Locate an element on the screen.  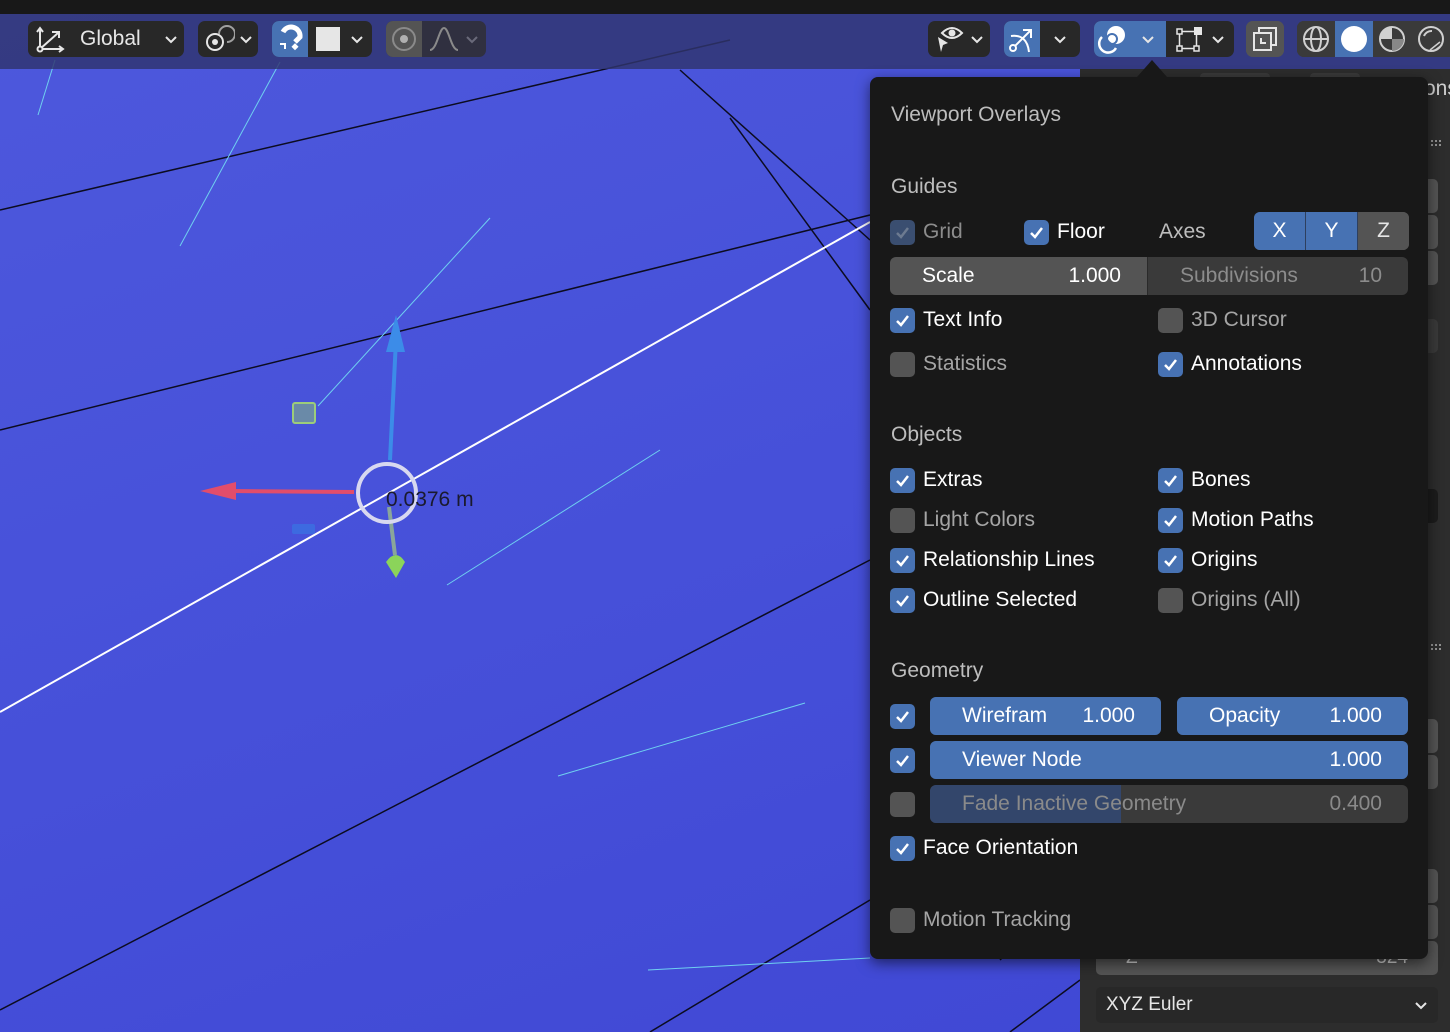
motion-paths-label: Motion Paths is located at coordinates (1252, 519).